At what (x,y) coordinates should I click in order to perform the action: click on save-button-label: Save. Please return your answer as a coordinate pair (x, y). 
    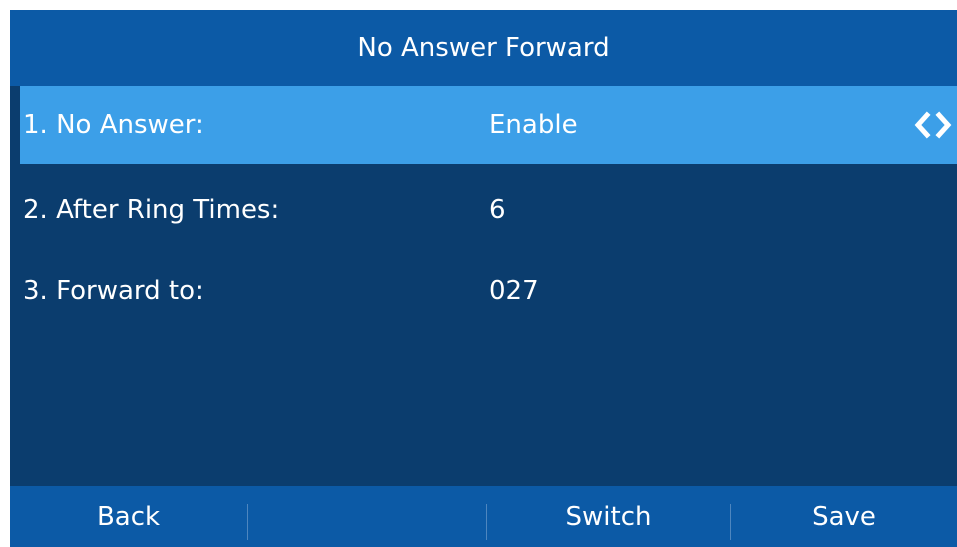
    Looking at the image, I should click on (844, 516).